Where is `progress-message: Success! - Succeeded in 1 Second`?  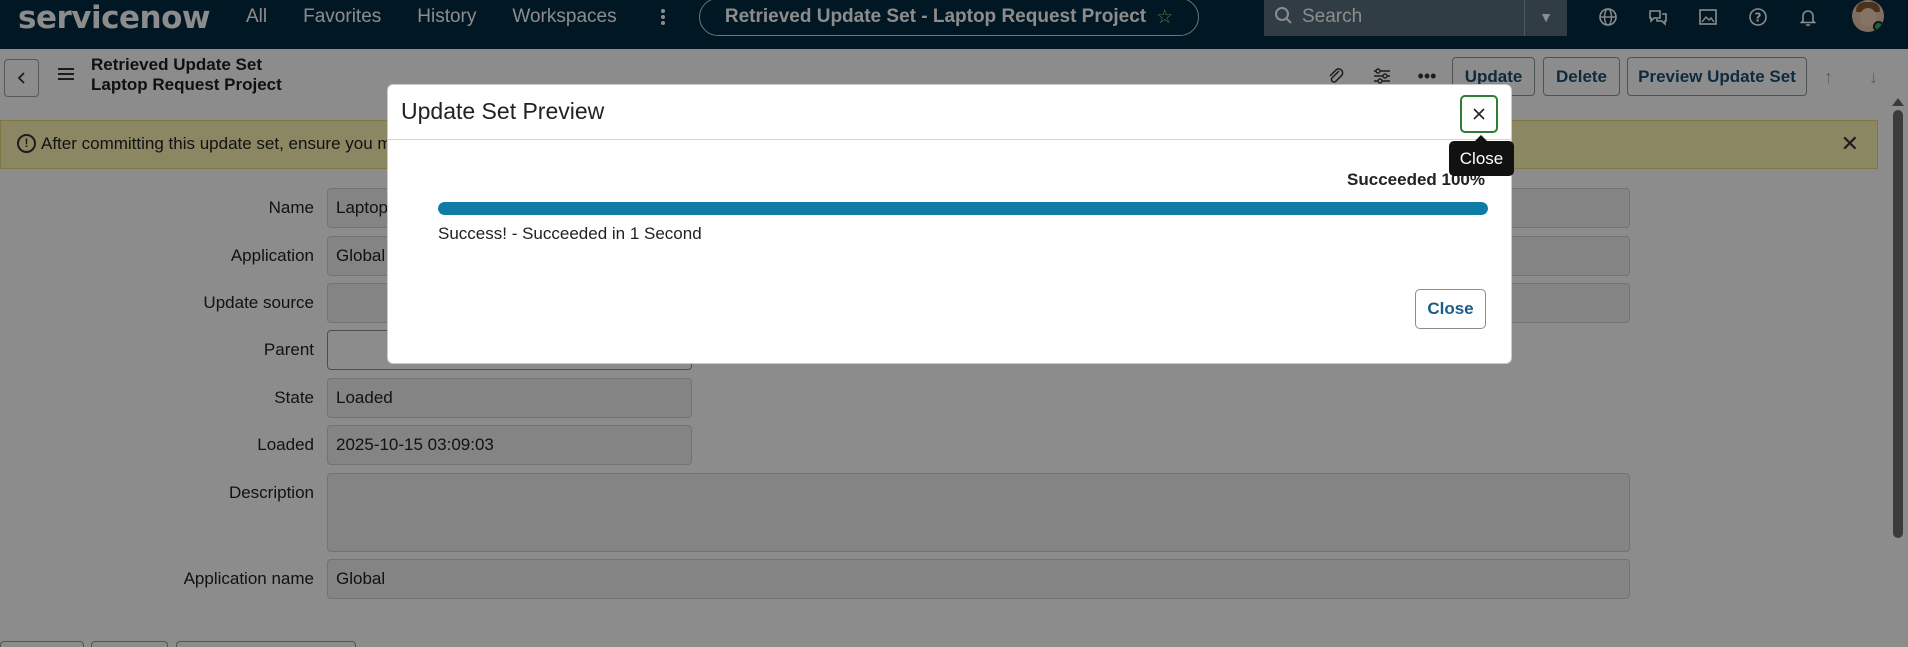
progress-message: Success! - Succeeded in 1 Second is located at coordinates (570, 233).